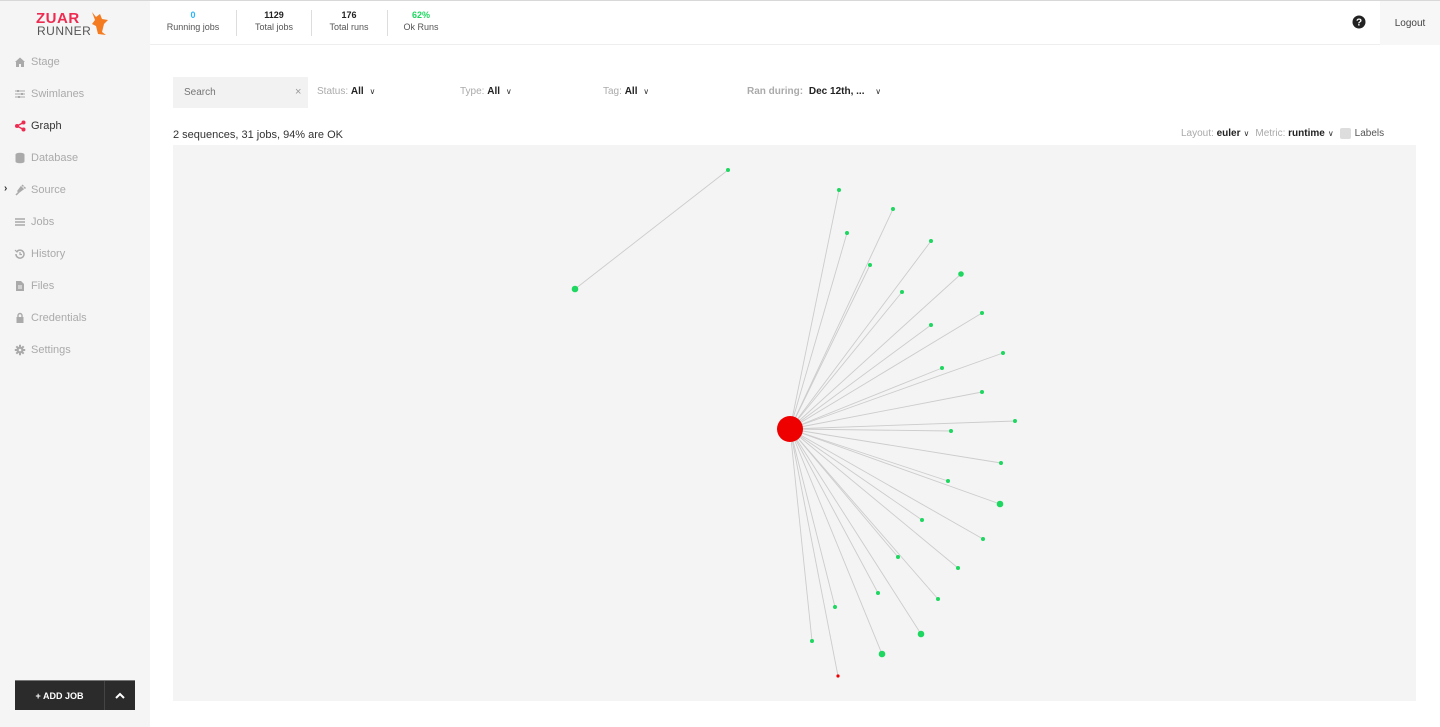  What do you see at coordinates (274, 21) in the screenshot?
I see `stat-total-jobs: 1129 Total jobs` at bounding box center [274, 21].